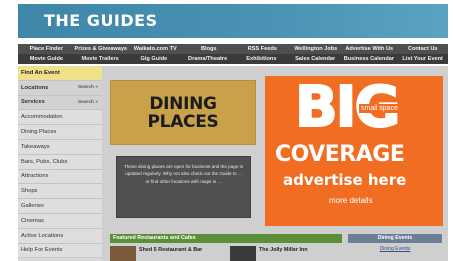  I want to click on sidebar-item-accommodation: Accommodation, so click(60, 118).